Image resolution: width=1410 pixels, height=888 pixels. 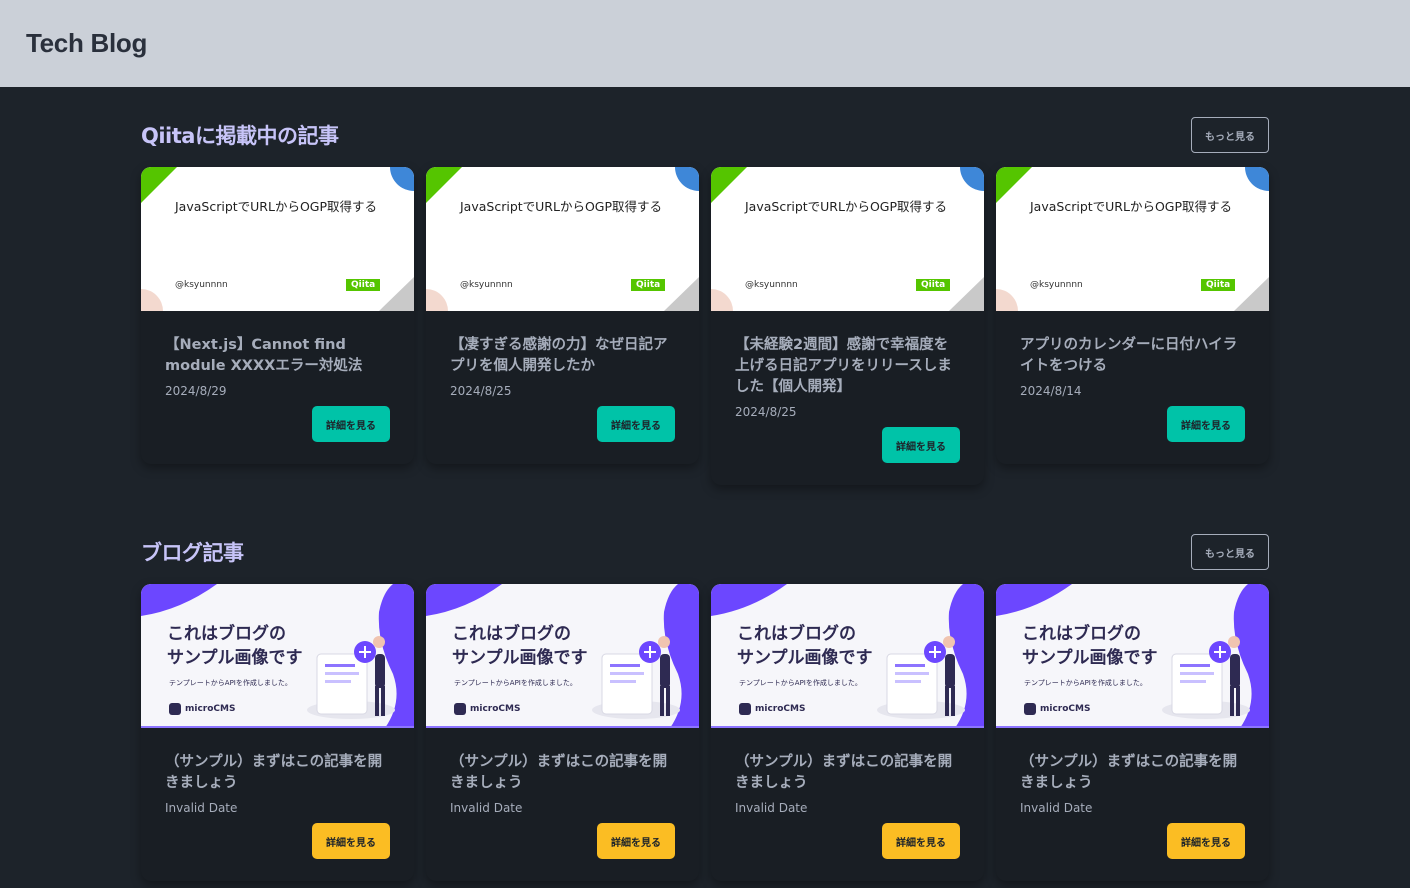 I want to click on card-body: アプリのカレンダーに日付ハイライトをつける 2024/8/14 詳細を見る, so click(x=1132, y=387).